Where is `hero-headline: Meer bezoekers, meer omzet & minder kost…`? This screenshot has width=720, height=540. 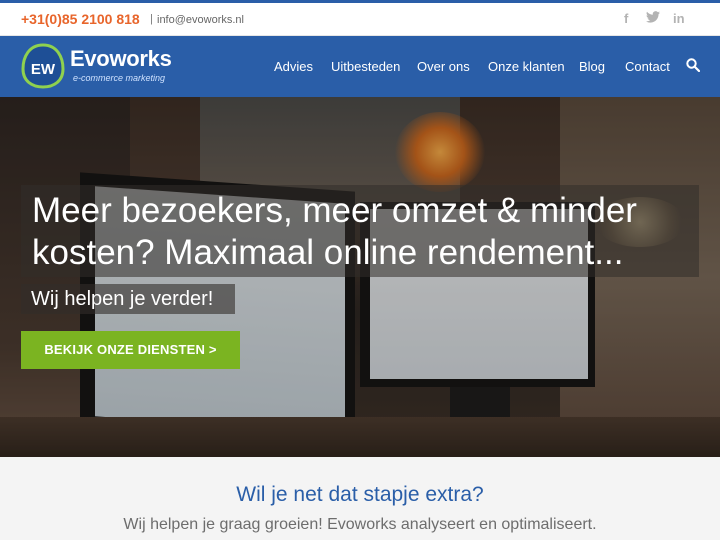 hero-headline: Meer bezoekers, meer omzet & minder kost… is located at coordinates (334, 231).